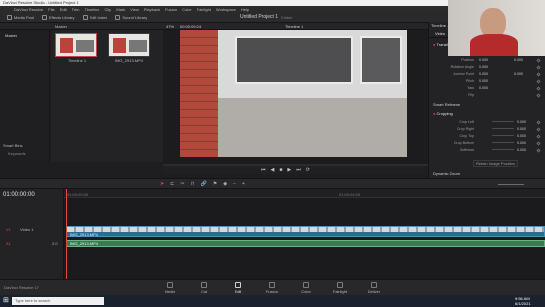 The image size is (545, 307). Describe the element at coordinates (170, 288) in the screenshot. I see `page-media: Media` at that location.